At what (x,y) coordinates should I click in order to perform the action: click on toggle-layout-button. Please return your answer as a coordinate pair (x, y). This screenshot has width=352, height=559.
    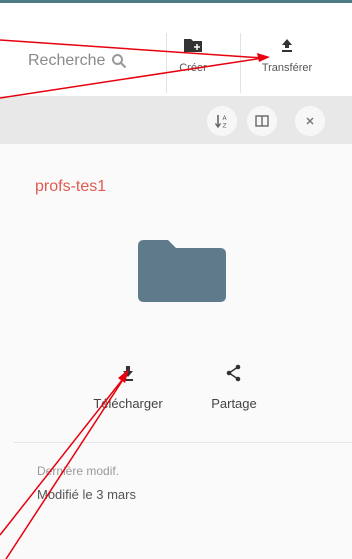
    Looking at the image, I should click on (262, 121).